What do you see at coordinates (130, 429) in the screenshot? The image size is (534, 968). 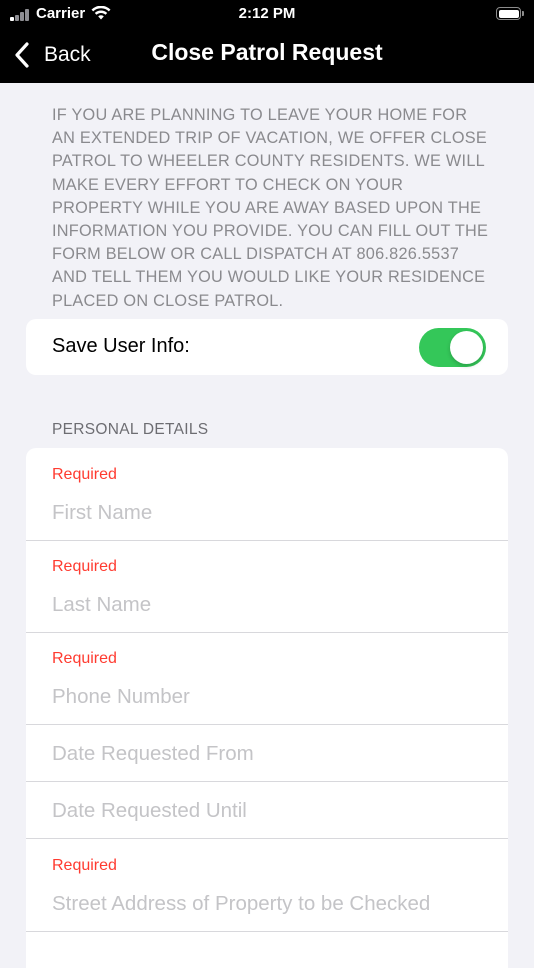 I see `section-header-personal-details: PERSONAL DETAILS` at bounding box center [130, 429].